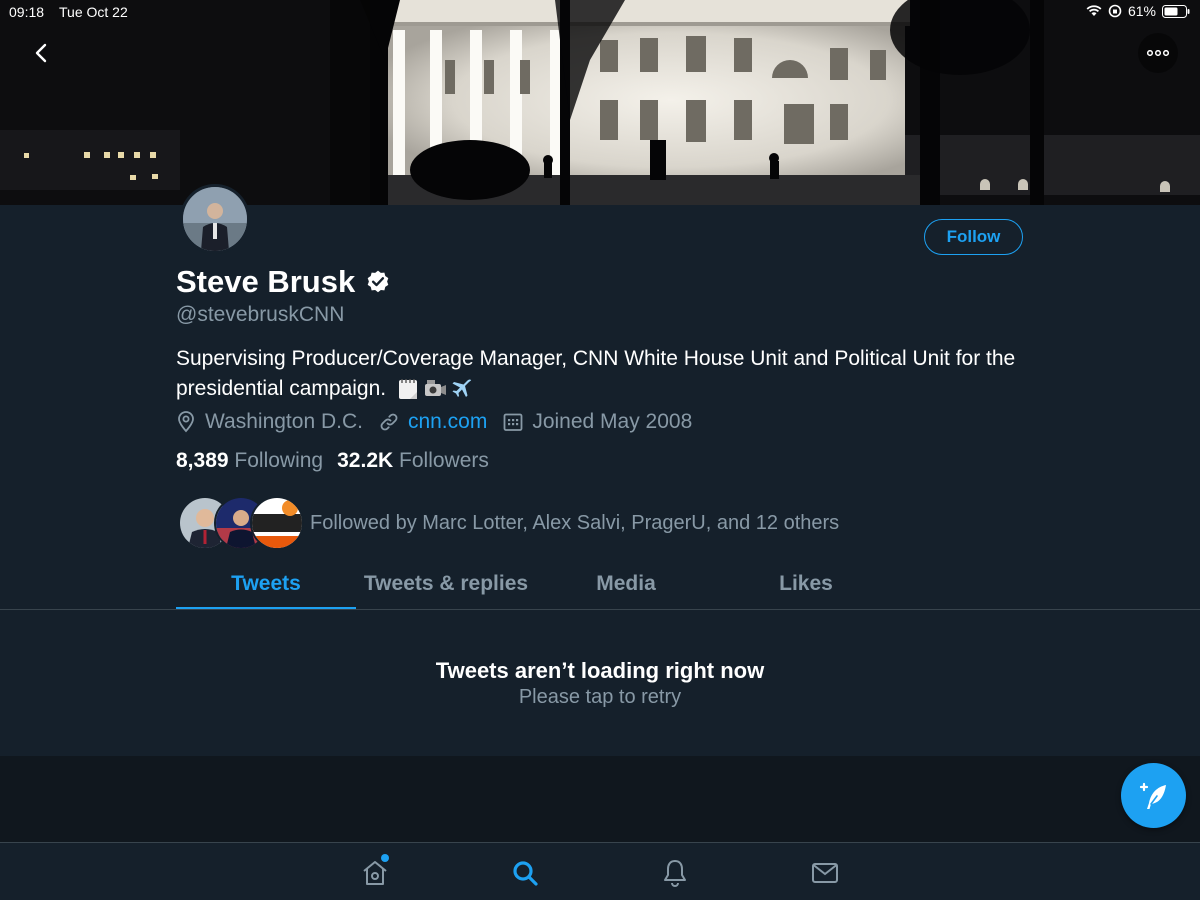 This screenshot has width=1200, height=900. I want to click on empty-feed-area, so click(600, 799).